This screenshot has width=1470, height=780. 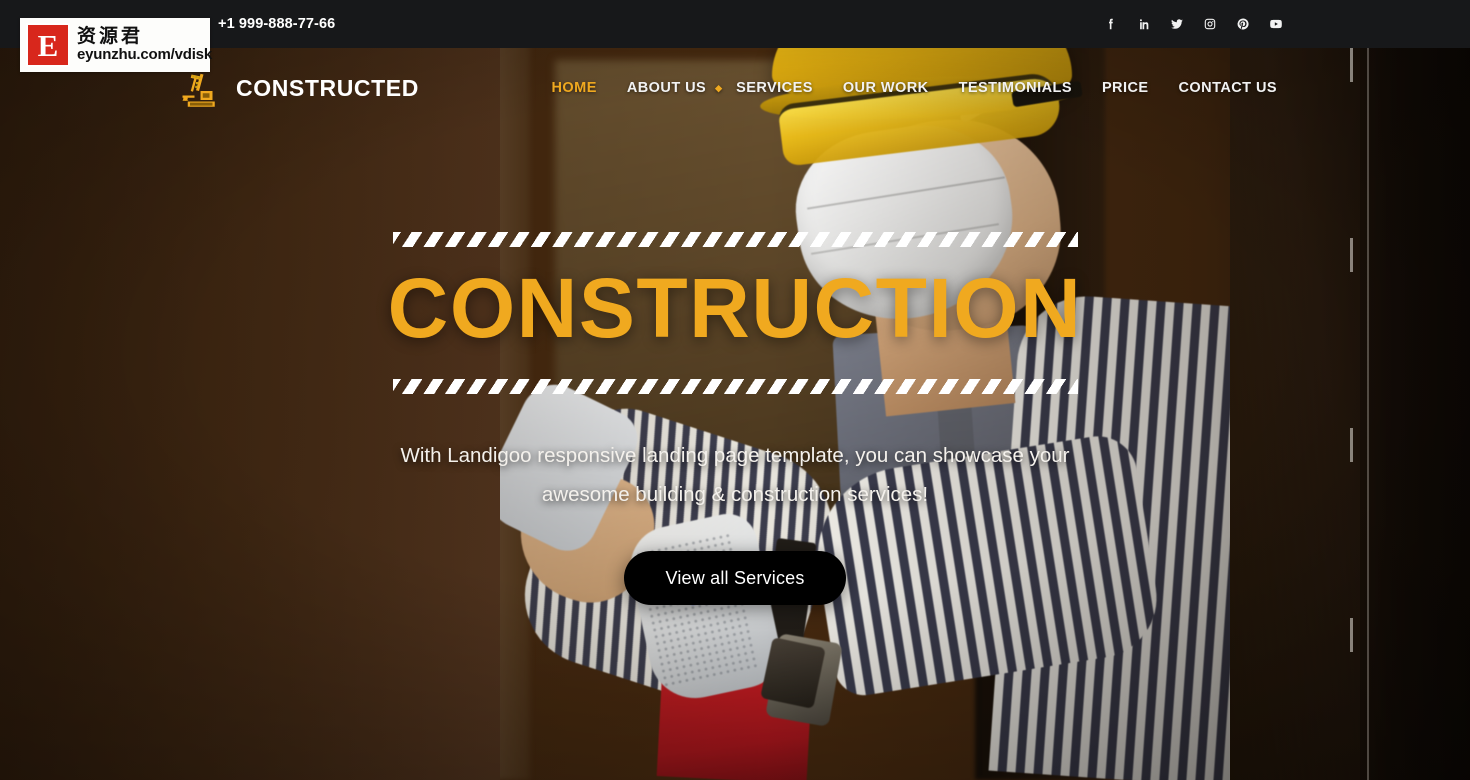 I want to click on top-bar: +1 999-888-77-66, so click(x=735, y=24).